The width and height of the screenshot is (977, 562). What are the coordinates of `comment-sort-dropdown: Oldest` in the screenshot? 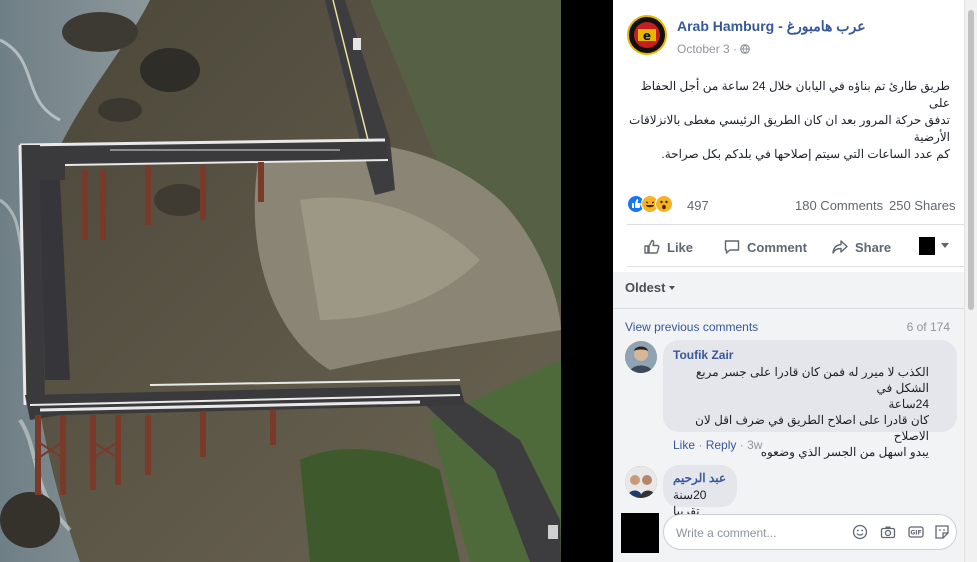 It's located at (650, 287).